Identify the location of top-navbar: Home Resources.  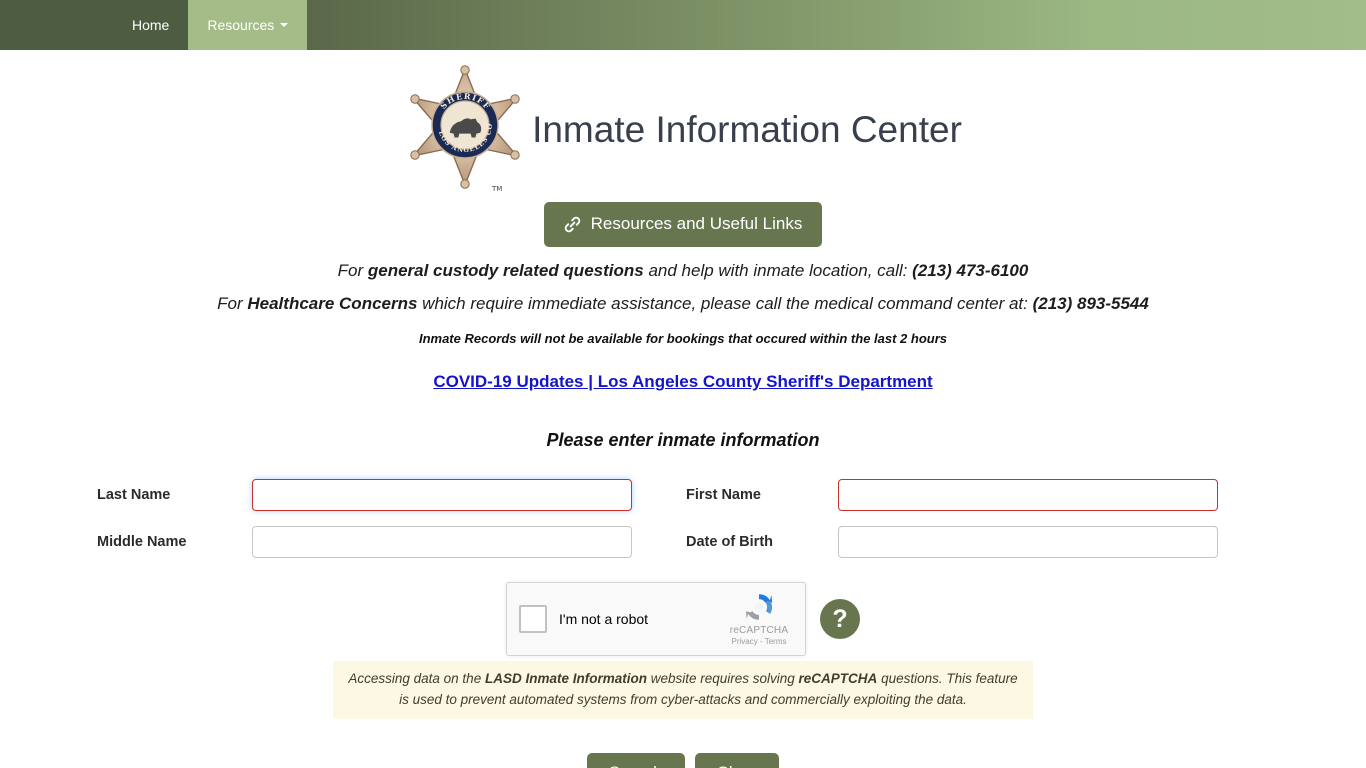
(683, 25).